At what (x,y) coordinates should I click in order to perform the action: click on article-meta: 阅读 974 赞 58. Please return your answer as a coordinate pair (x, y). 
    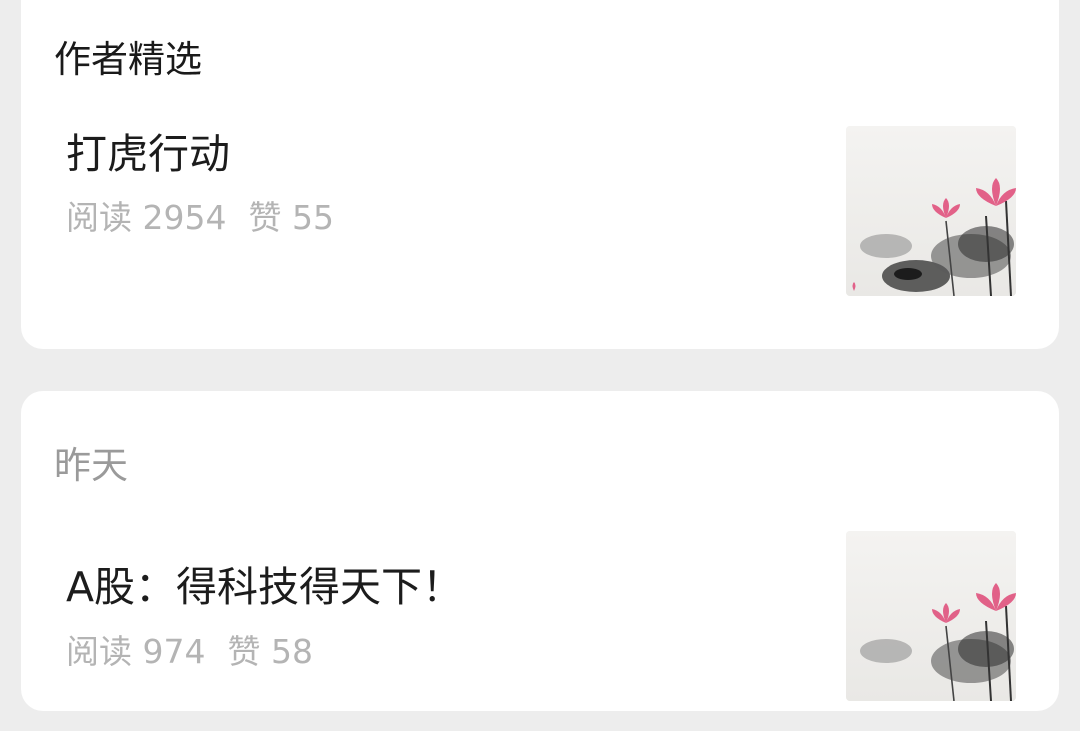
    Looking at the image, I should click on (189, 651).